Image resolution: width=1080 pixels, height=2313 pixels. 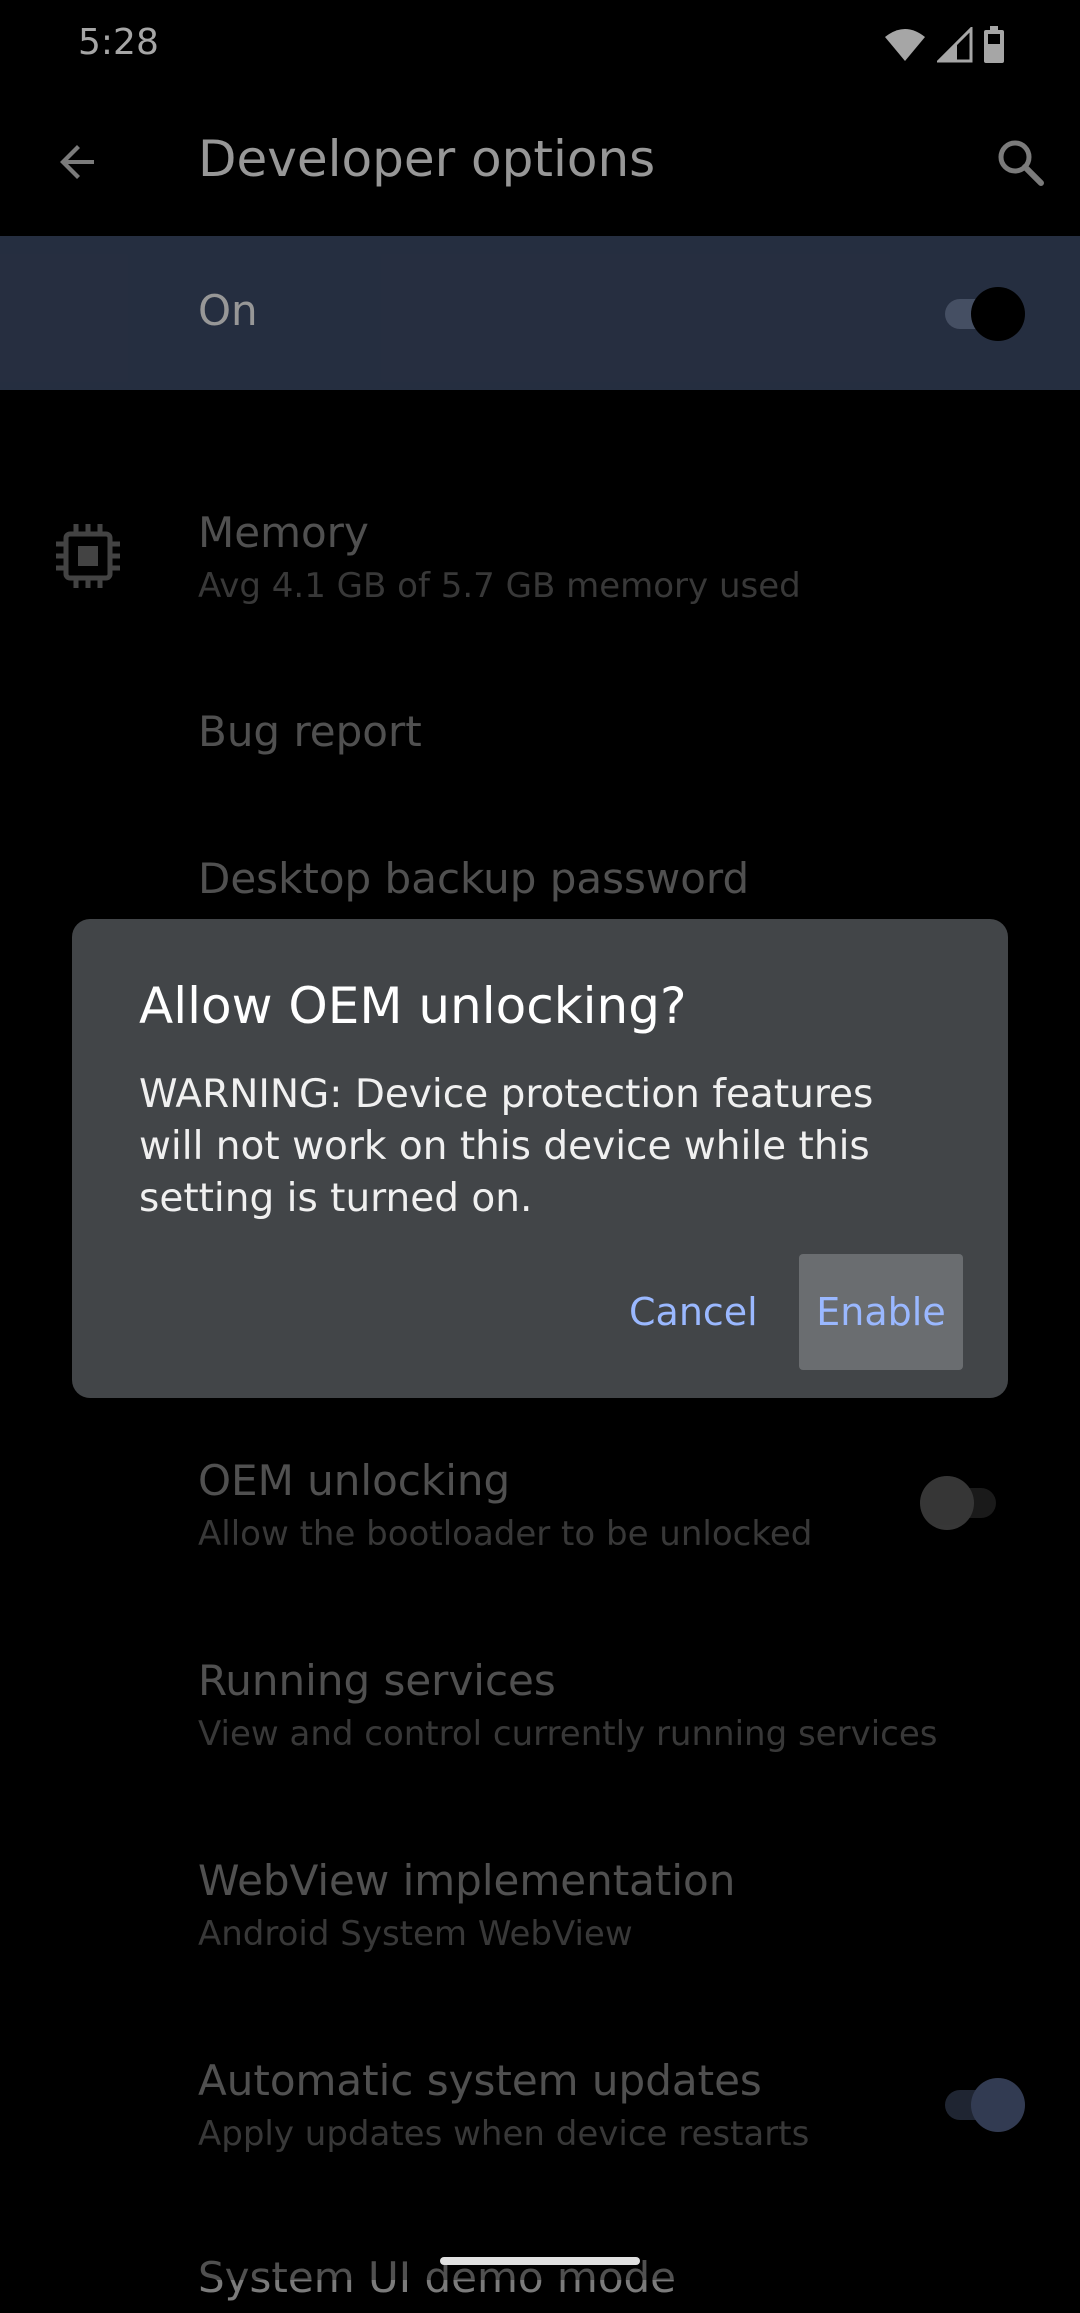 What do you see at coordinates (881, 1312) in the screenshot?
I see `enable-button: Enable` at bounding box center [881, 1312].